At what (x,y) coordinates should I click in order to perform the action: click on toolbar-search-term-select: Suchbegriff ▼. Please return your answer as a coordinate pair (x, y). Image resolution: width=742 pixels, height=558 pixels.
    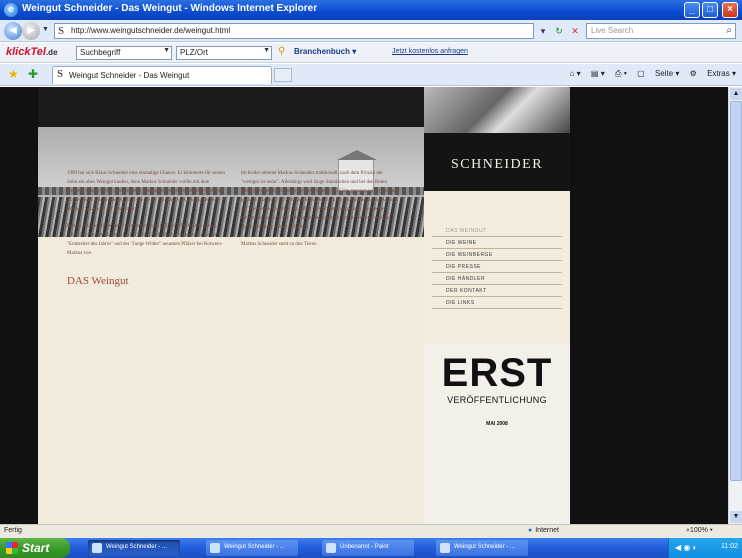
    Looking at the image, I should click on (124, 53).